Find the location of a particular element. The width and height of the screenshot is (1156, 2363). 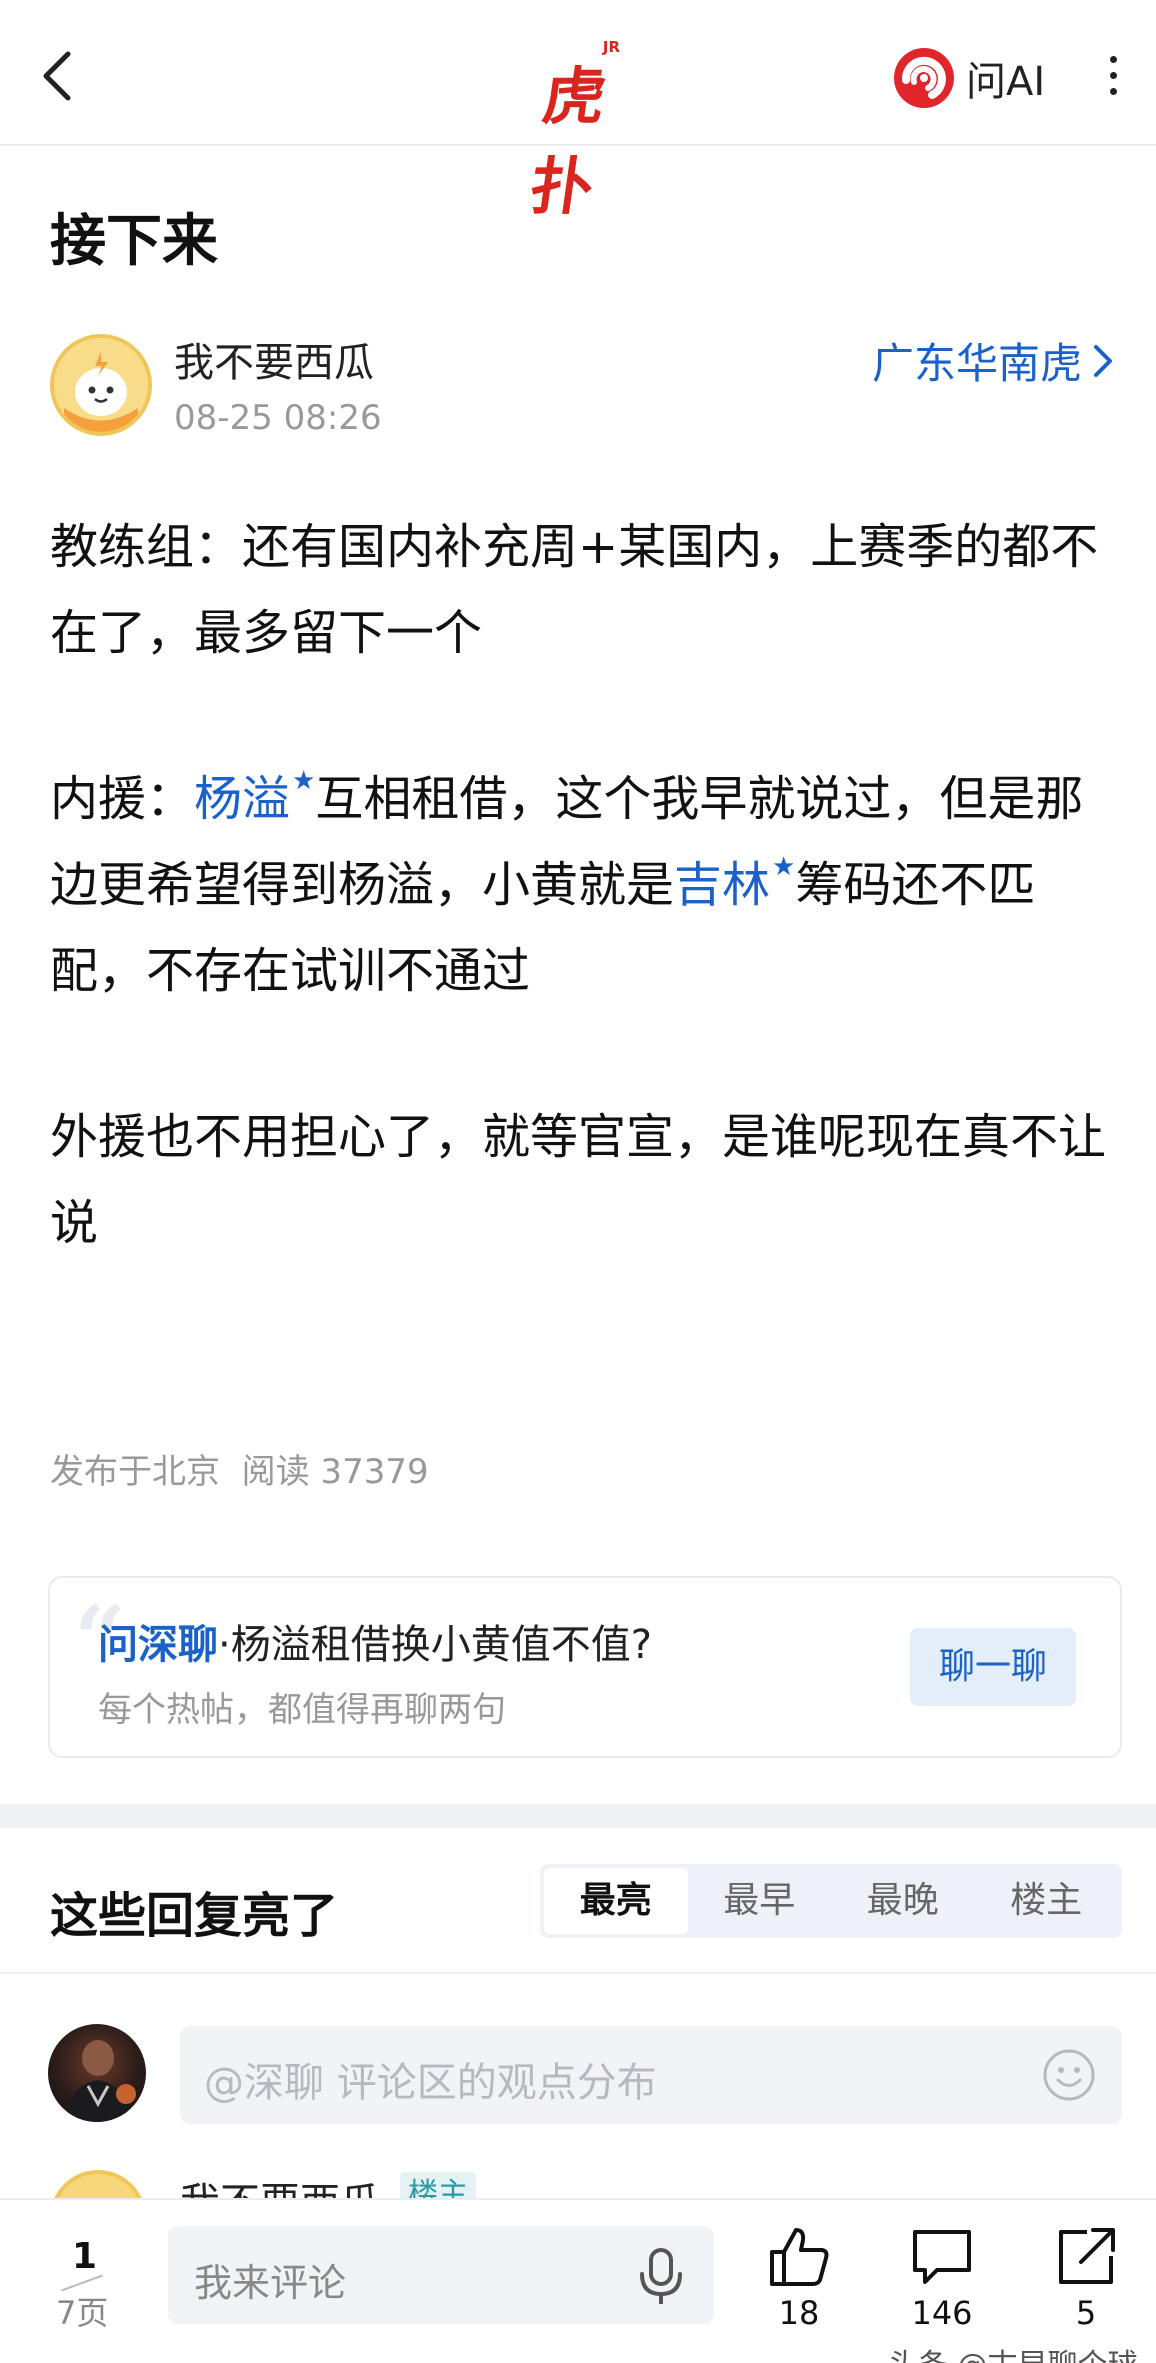

ai-question: 问深聊·杨溢租借换小黄值不值? is located at coordinates (375, 1641).